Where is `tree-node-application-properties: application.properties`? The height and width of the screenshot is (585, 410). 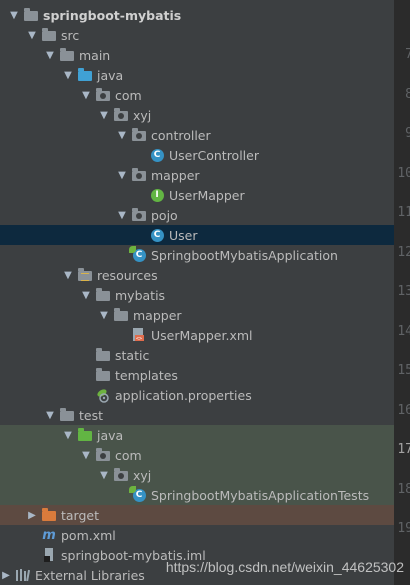
tree-node-application-properties: application.properties is located at coordinates (197, 395).